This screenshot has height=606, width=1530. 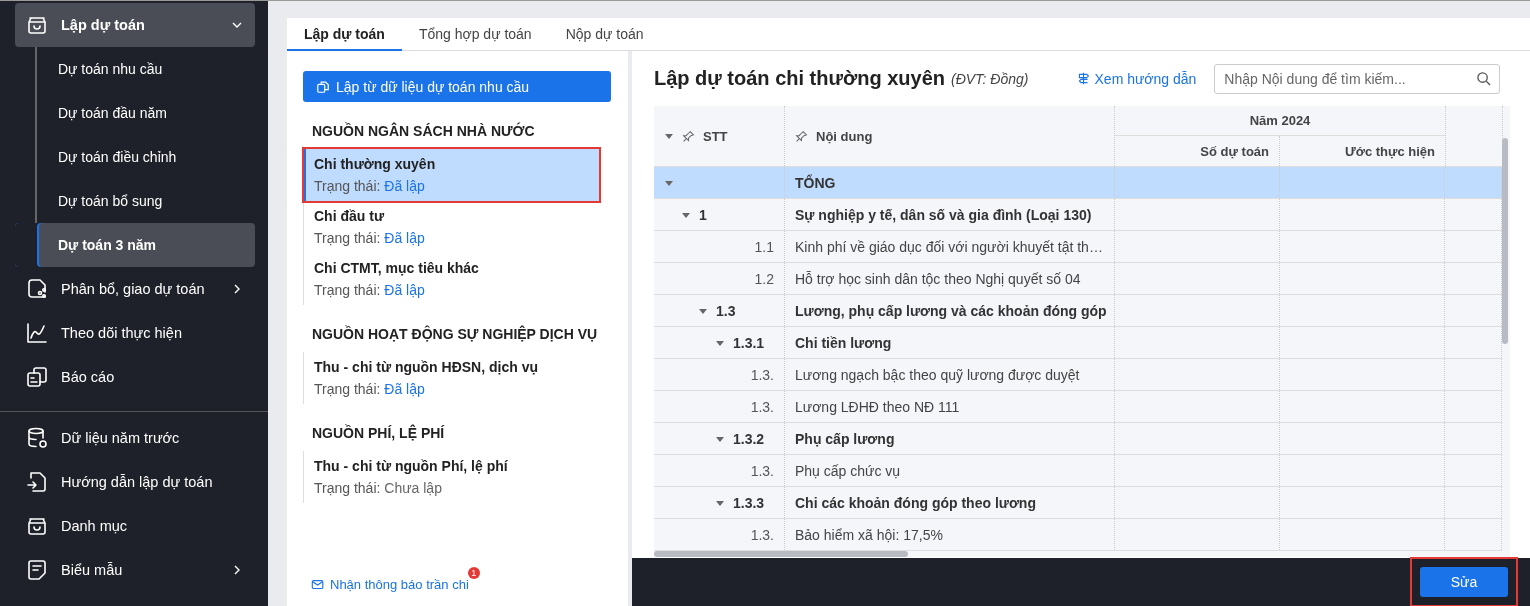 I want to click on unit-note: (ĐVT: Đồng), so click(x=989, y=78).